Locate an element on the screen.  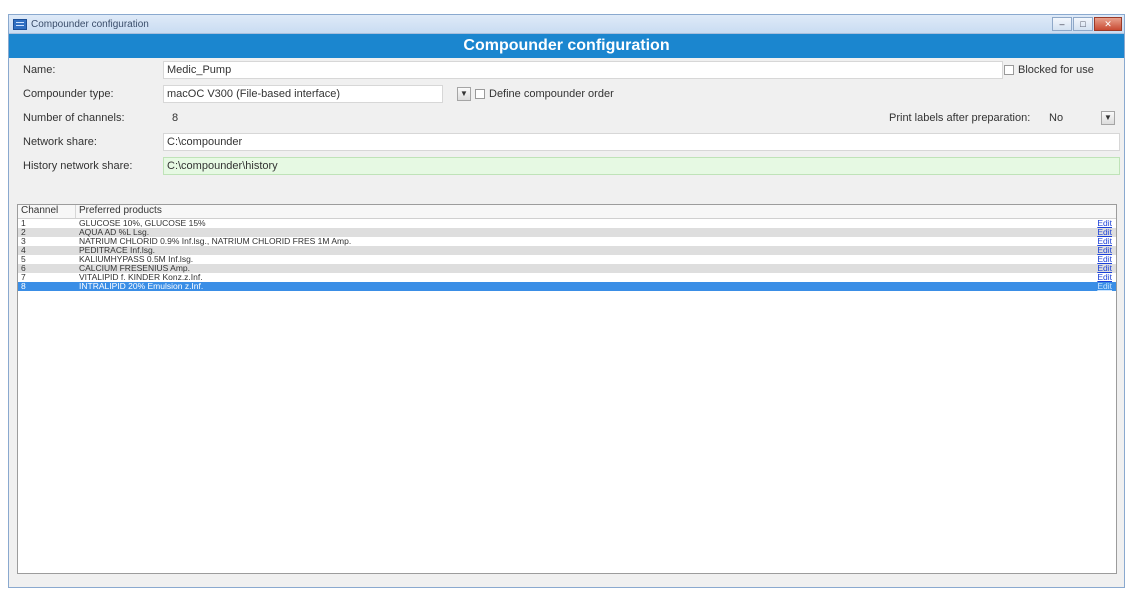
compounder-type-label: Compounder type: is located at coordinates (68, 94).